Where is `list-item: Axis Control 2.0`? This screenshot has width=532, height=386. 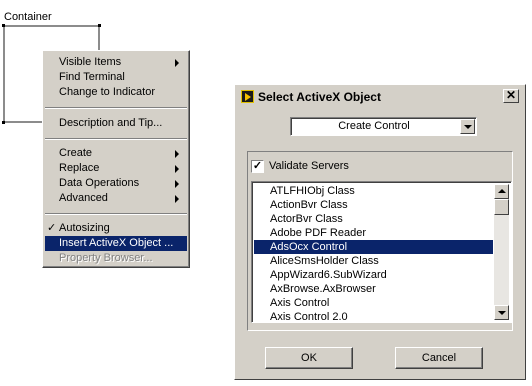 list-item: Axis Control 2.0 is located at coordinates (373, 316).